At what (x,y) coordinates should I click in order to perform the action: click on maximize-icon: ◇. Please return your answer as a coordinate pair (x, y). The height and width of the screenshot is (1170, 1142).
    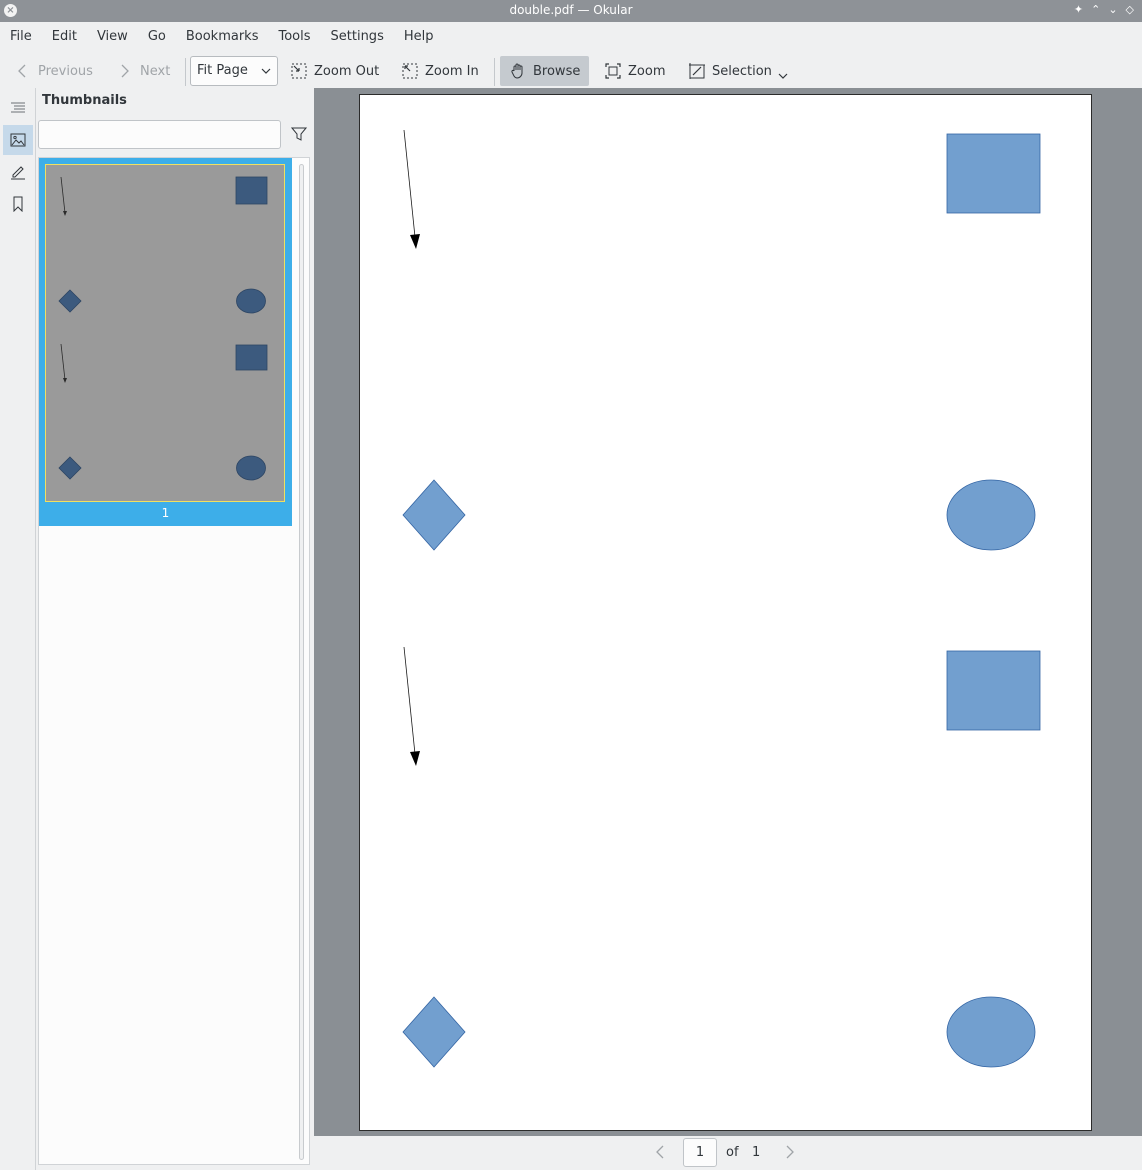
    Looking at the image, I should click on (1130, 9).